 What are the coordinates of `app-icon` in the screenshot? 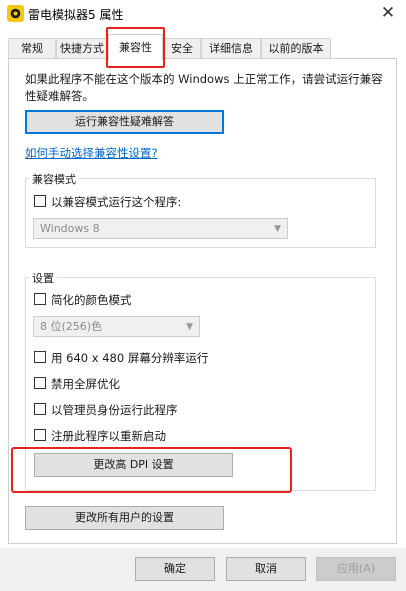 It's located at (15, 13).